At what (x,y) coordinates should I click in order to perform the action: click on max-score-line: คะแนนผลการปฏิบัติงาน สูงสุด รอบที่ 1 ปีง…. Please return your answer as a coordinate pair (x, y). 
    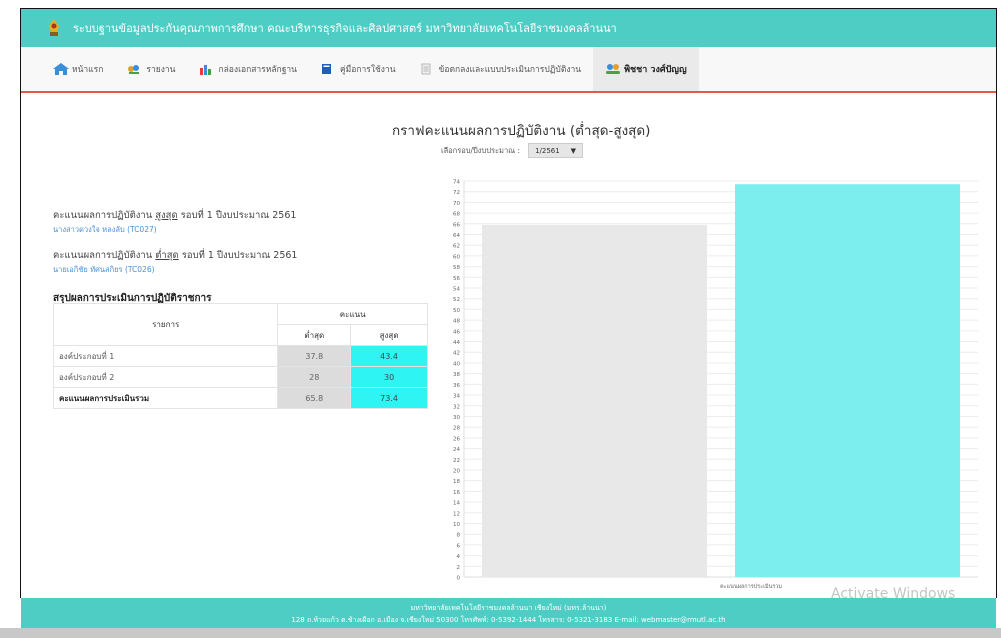
    Looking at the image, I should click on (174, 215).